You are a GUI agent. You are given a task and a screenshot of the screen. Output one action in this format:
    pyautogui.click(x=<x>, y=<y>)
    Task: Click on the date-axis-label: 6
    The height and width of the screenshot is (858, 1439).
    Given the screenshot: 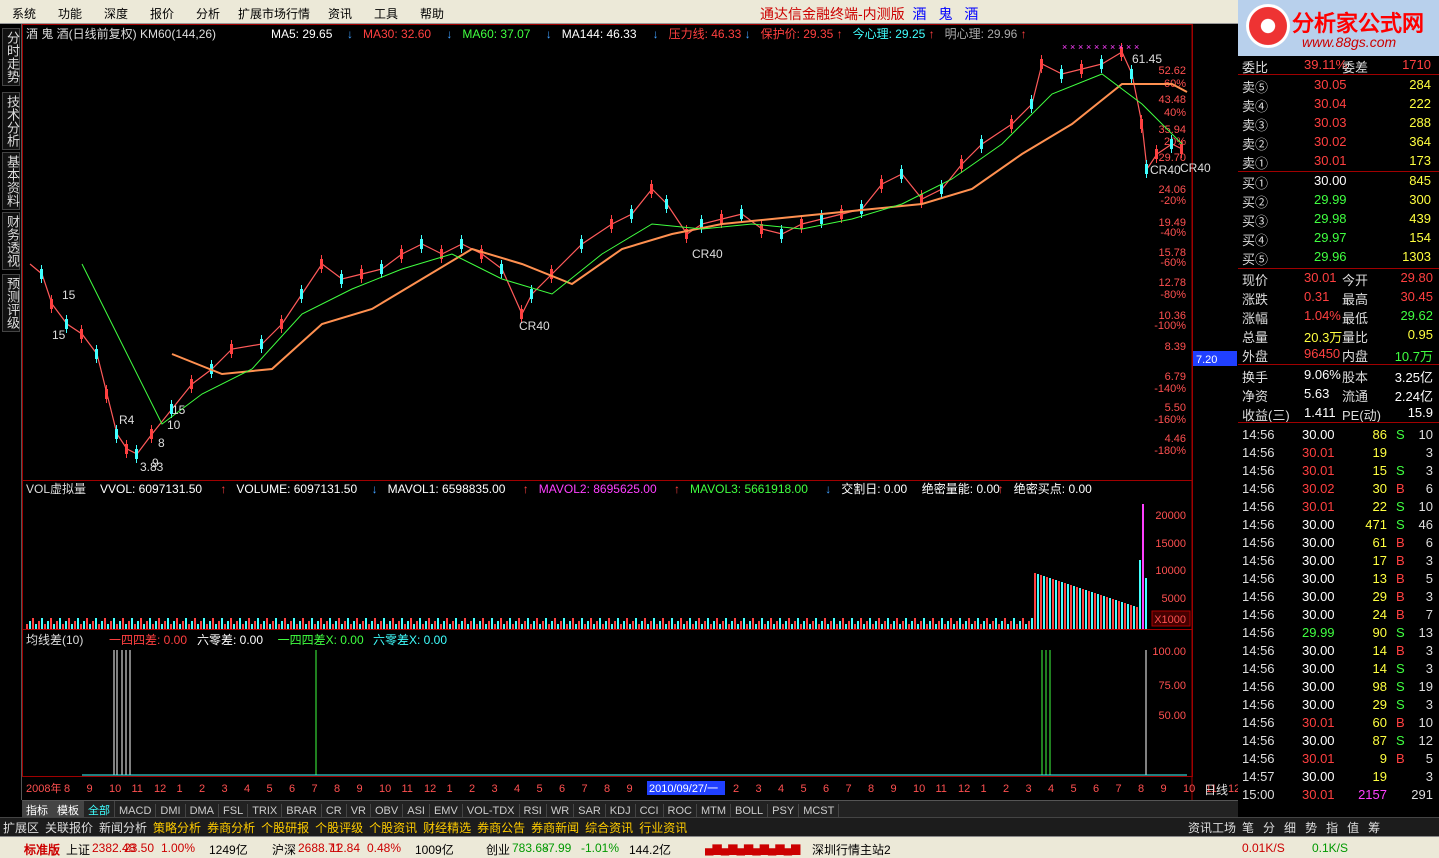 What is the action you would take?
    pyautogui.click(x=1096, y=789)
    